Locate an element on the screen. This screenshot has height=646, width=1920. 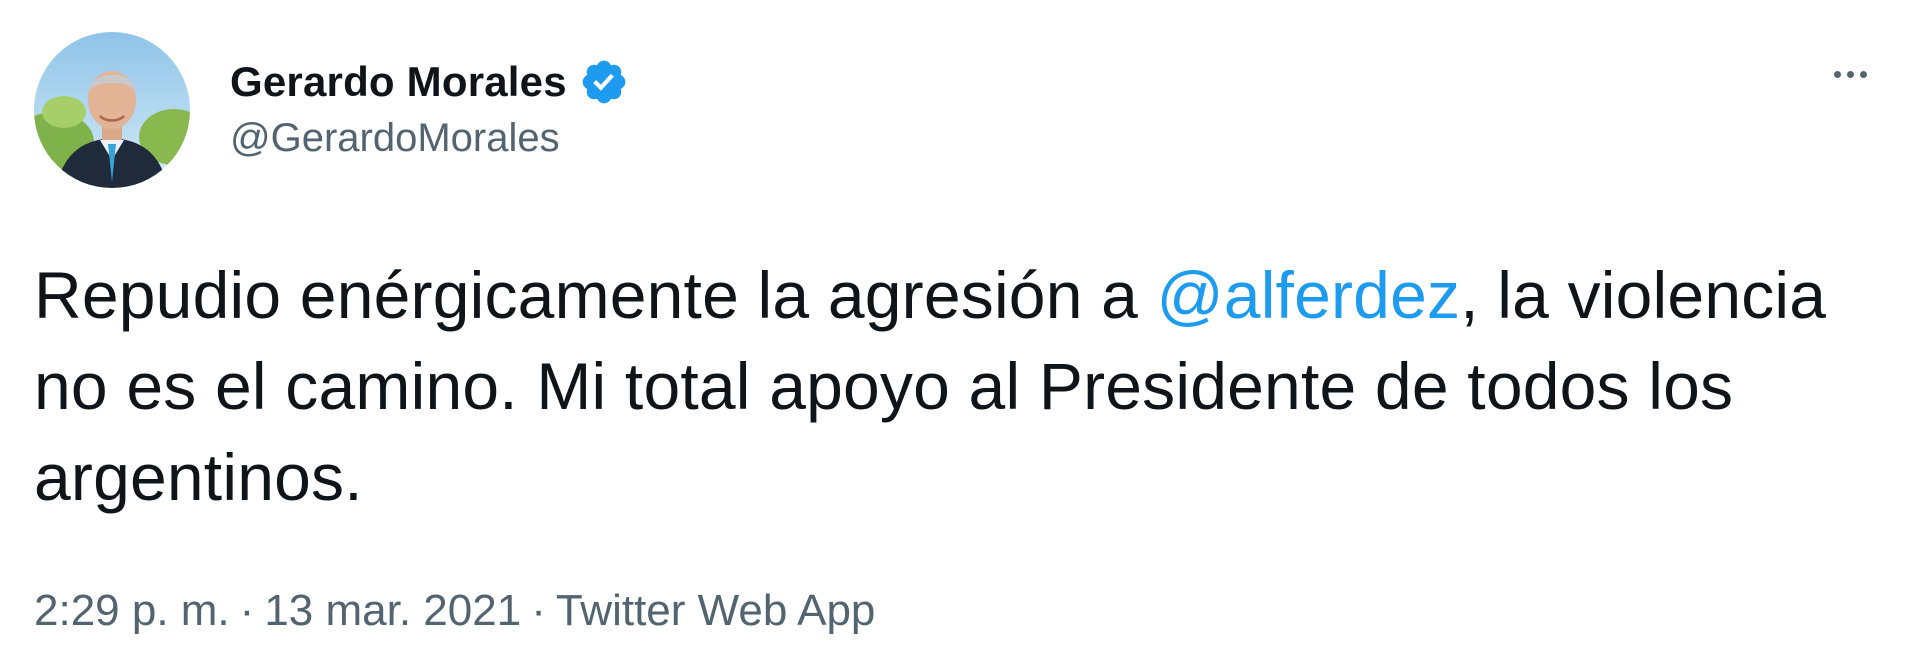
tweet-source: Twitter Web App is located at coordinates (716, 610).